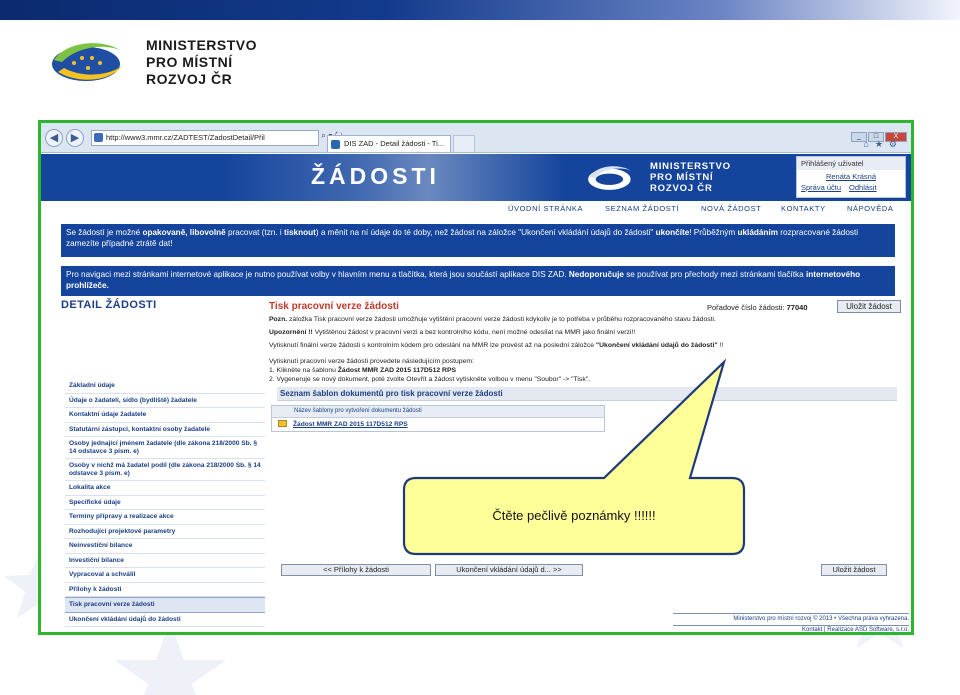 This screenshot has width=960, height=695. I want to click on step-1-text: 1. Klikněte na šablonu, so click(303, 370).